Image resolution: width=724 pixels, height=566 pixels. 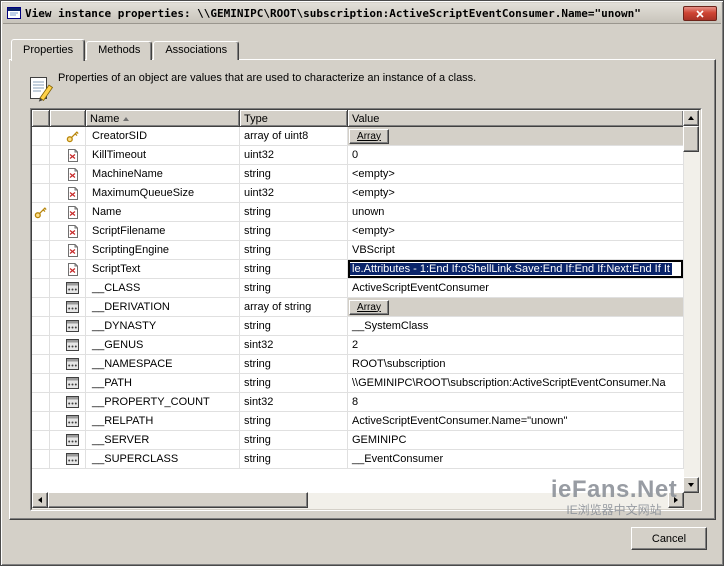 What do you see at coordinates (516, 326) in the screenshot?
I see `value-cell: __SystemClass` at bounding box center [516, 326].